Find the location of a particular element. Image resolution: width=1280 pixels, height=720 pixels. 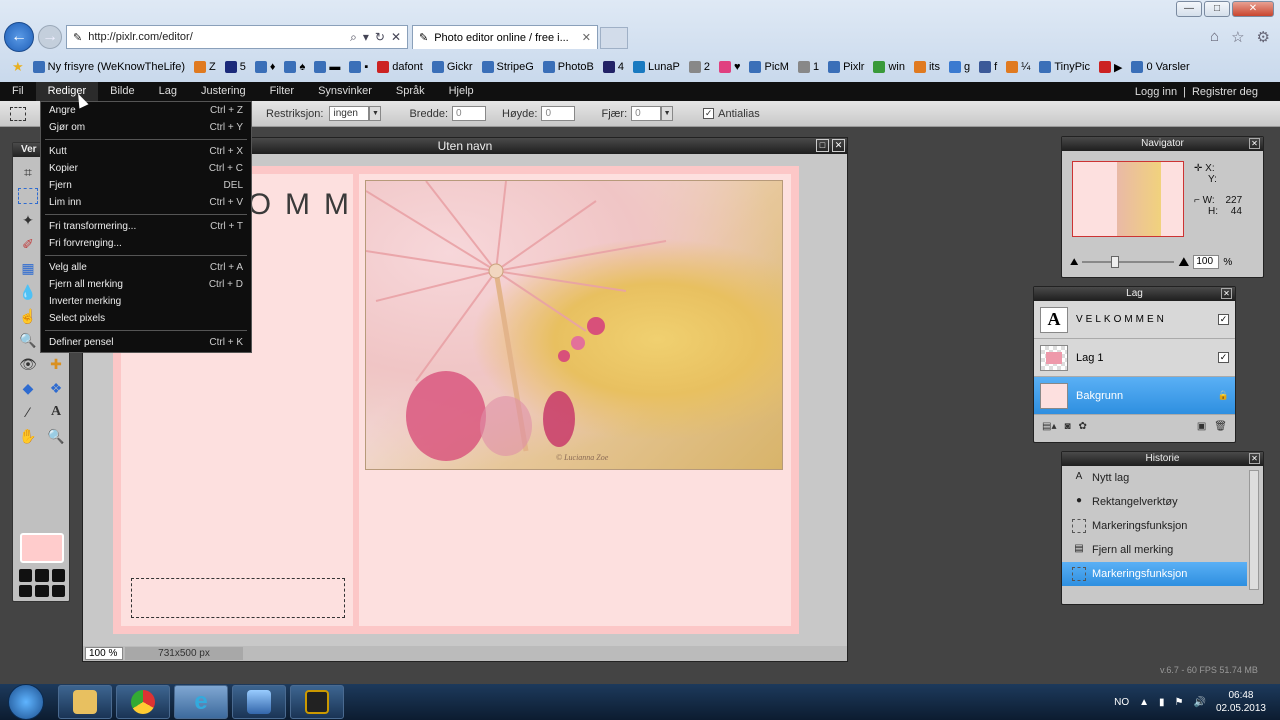

history-close-icon: ✕ is located at coordinates (1254, 458).